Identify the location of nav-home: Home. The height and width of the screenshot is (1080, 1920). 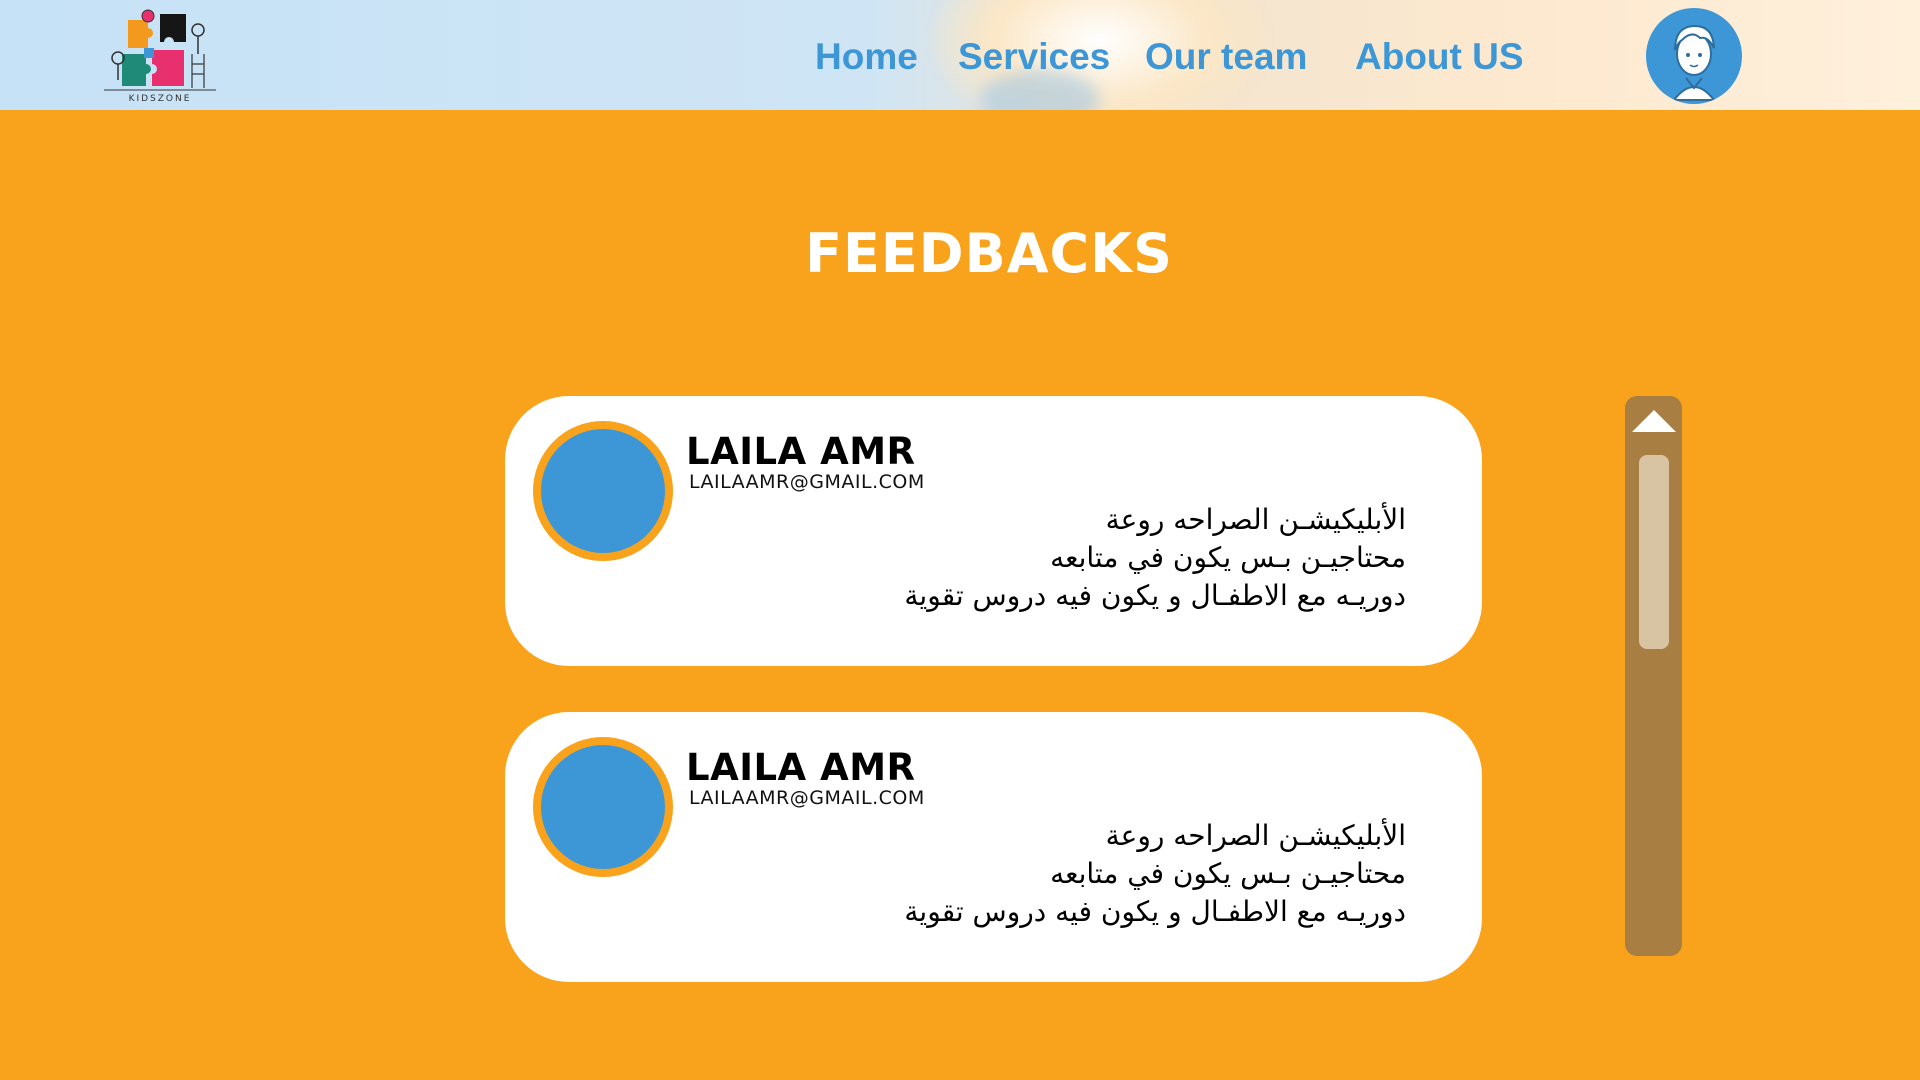
(866, 57).